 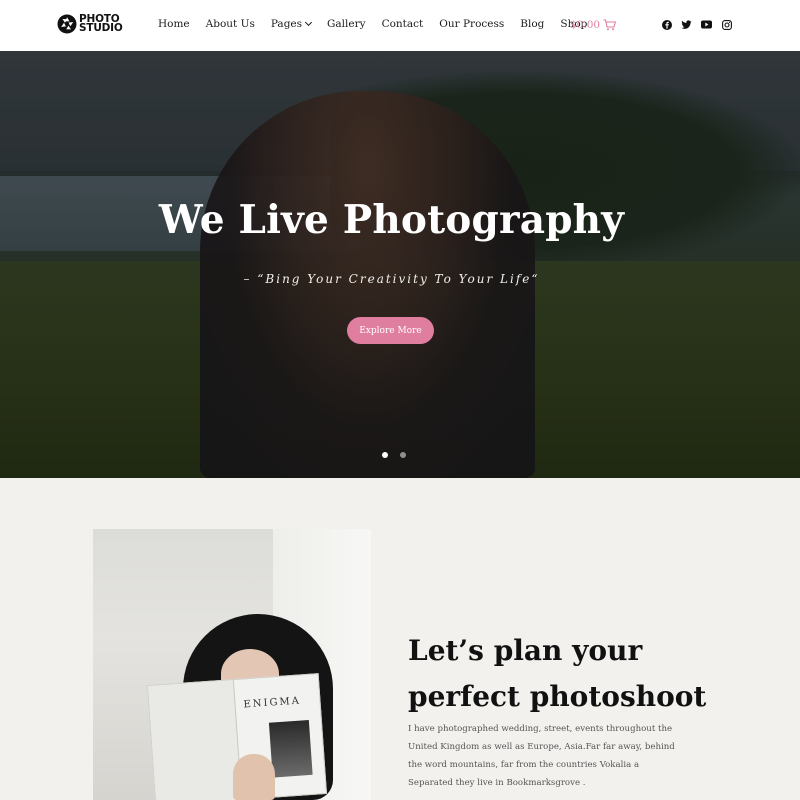 What do you see at coordinates (390, 330) in the screenshot?
I see `explore-more-button: Explore More` at bounding box center [390, 330].